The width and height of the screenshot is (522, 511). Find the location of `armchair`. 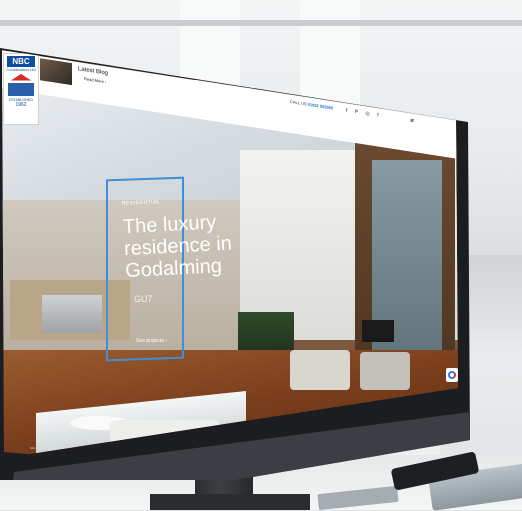

armchair is located at coordinates (385, 371).